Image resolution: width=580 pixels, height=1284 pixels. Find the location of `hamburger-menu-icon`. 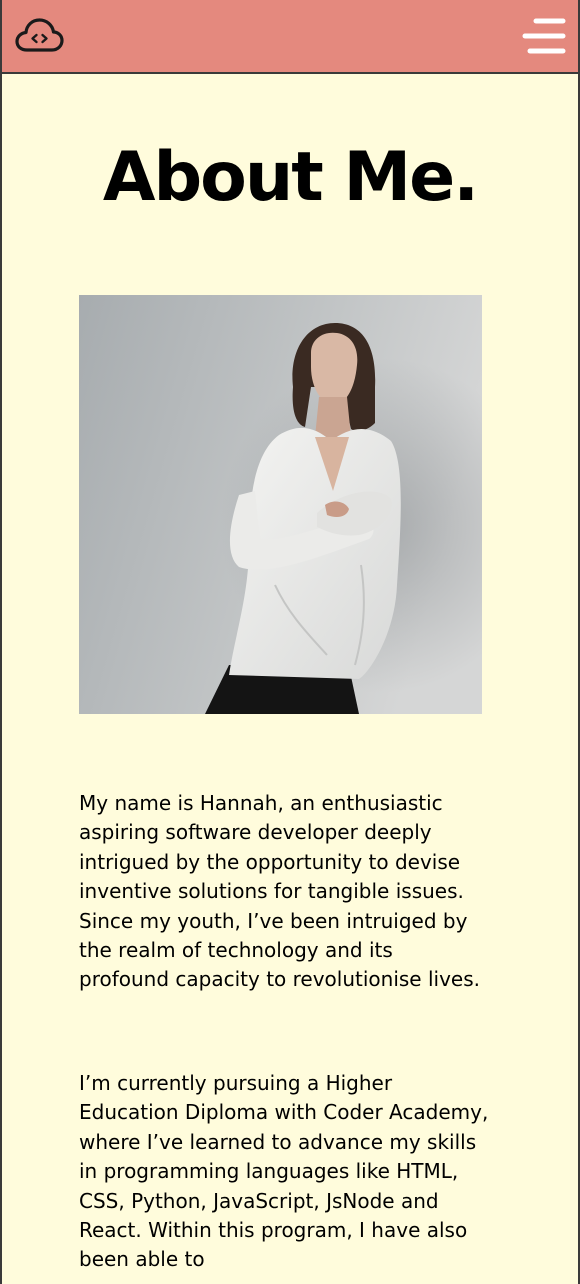

hamburger-menu-icon is located at coordinates (544, 36).